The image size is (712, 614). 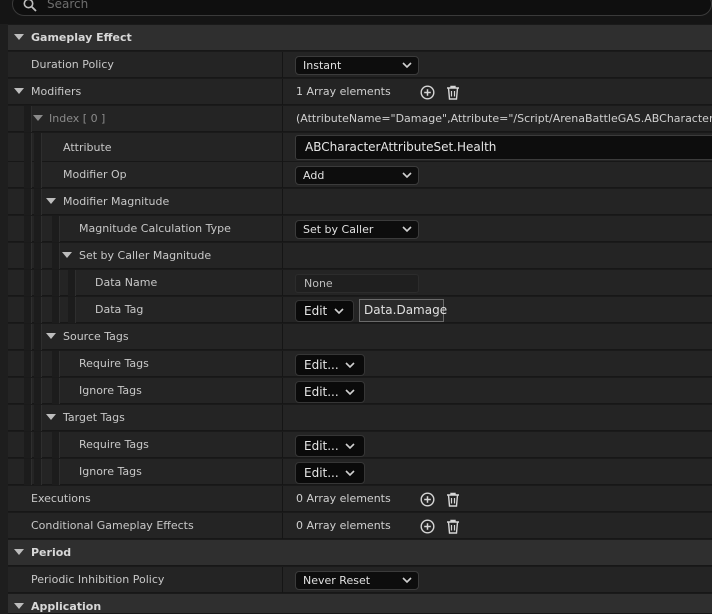 I want to click on category-period: Period, so click(x=360, y=553).